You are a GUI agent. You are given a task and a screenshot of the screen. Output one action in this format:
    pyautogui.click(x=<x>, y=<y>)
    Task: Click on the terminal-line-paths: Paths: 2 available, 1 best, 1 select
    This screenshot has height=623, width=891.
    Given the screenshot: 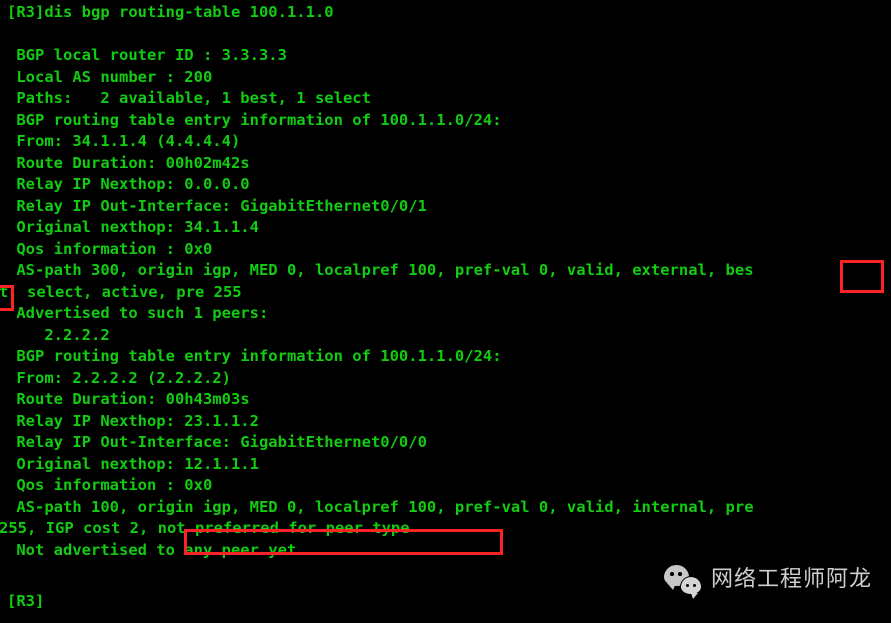 What is the action you would take?
    pyautogui.click(x=189, y=98)
    